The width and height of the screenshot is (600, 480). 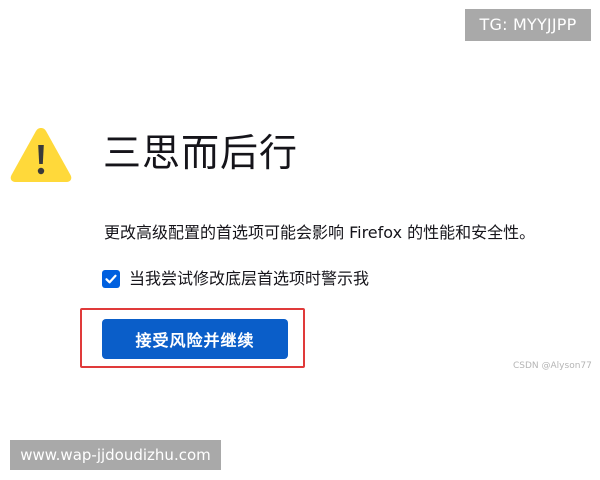 I want to click on warn-checkbox-row: 当我尝试修改底层首选项时警示我, so click(x=235, y=279).